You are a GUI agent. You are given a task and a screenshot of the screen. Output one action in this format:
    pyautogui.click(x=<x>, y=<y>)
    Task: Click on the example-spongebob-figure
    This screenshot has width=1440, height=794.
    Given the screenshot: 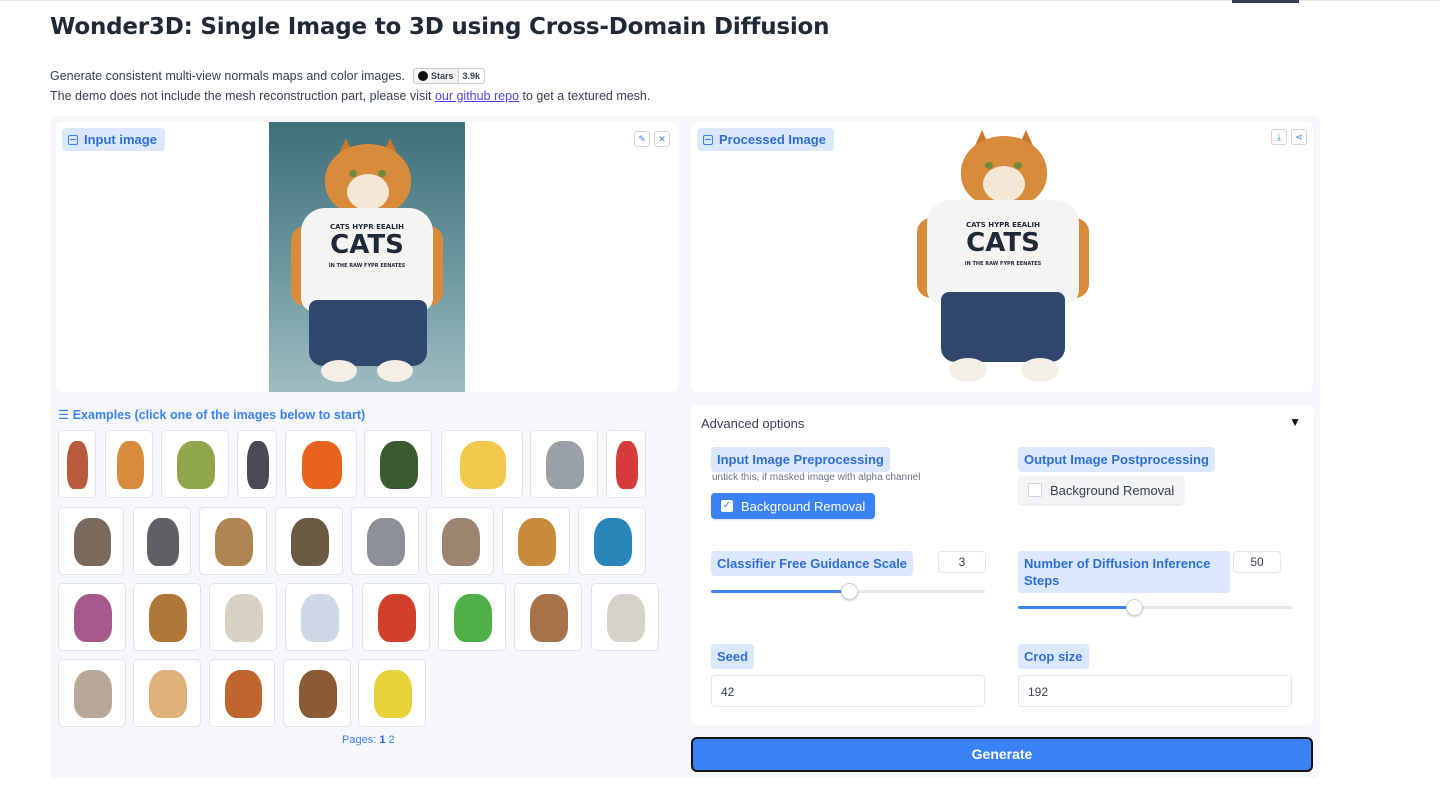 What is the action you would take?
    pyautogui.click(x=393, y=694)
    